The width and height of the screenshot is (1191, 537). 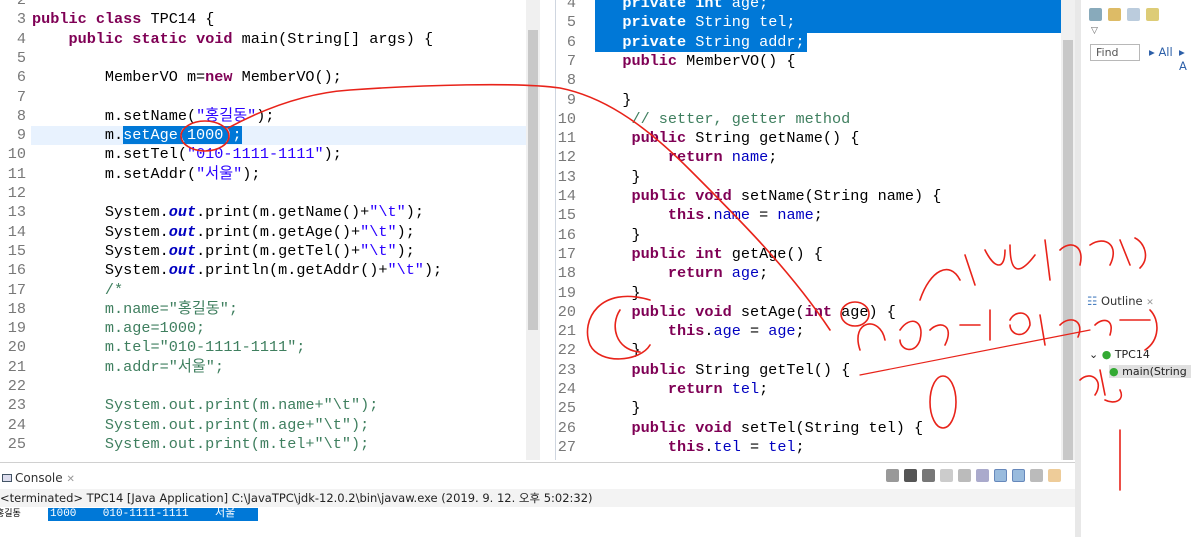 What do you see at coordinates (263, 174) in the screenshot?
I see `code-line: 11 m.setAddr("서울");` at bounding box center [263, 174].